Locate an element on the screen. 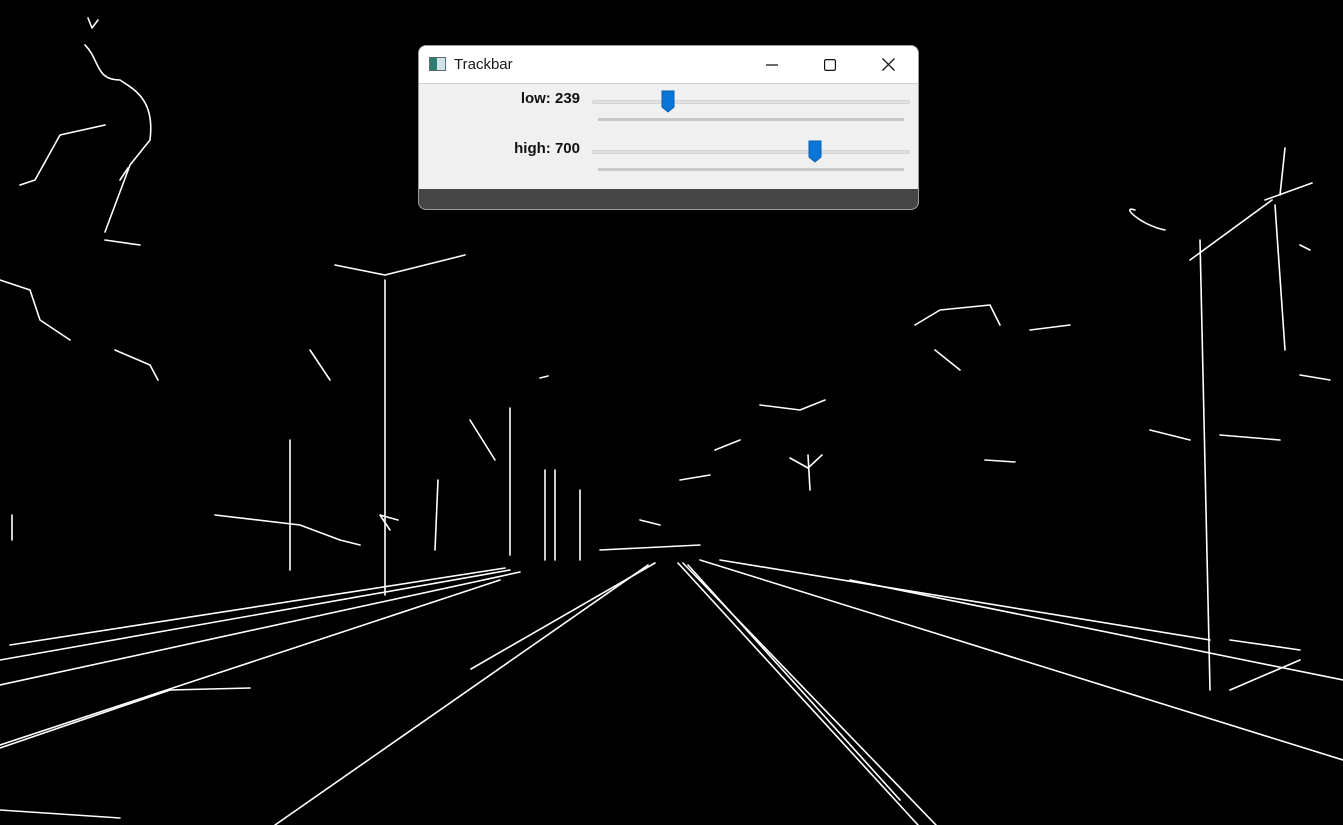 The width and height of the screenshot is (1343, 825). trackbar-window: Trackbar low: 239 high: 700 is located at coordinates (668, 127).